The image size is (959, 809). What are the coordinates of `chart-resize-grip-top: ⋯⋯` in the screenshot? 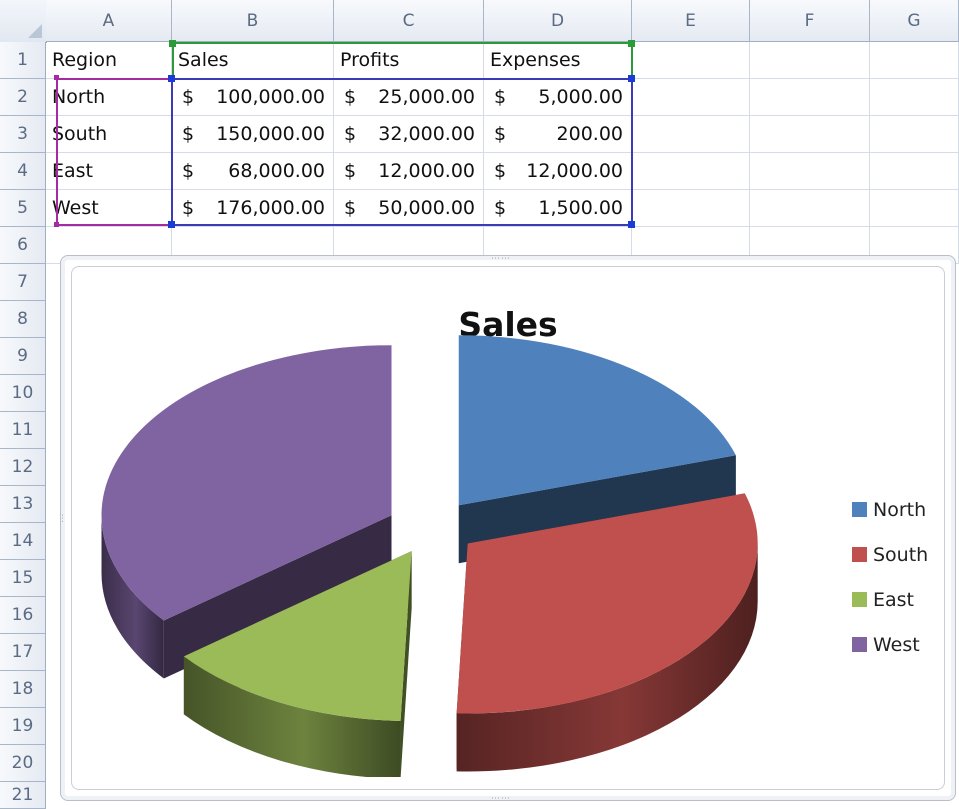 It's located at (501, 259).